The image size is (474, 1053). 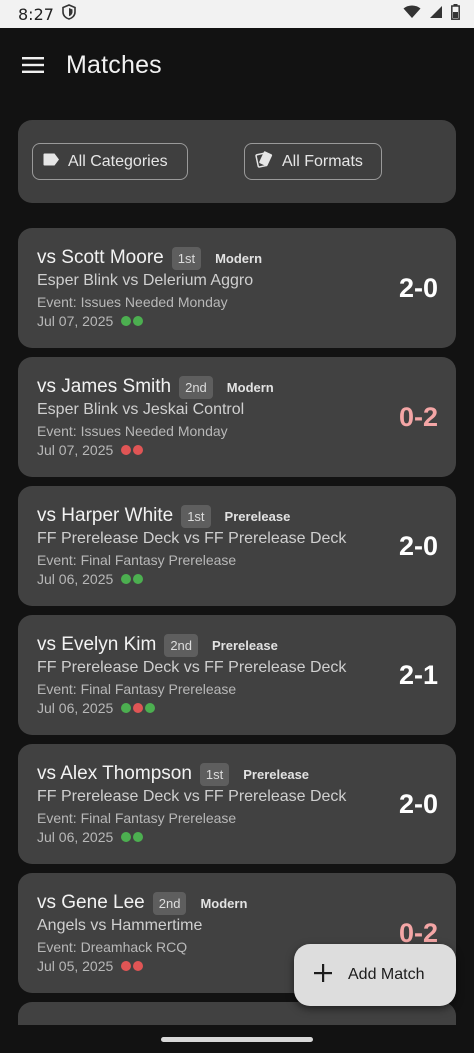 I want to click on opponent-name: vs Scott Moore, so click(x=100, y=257).